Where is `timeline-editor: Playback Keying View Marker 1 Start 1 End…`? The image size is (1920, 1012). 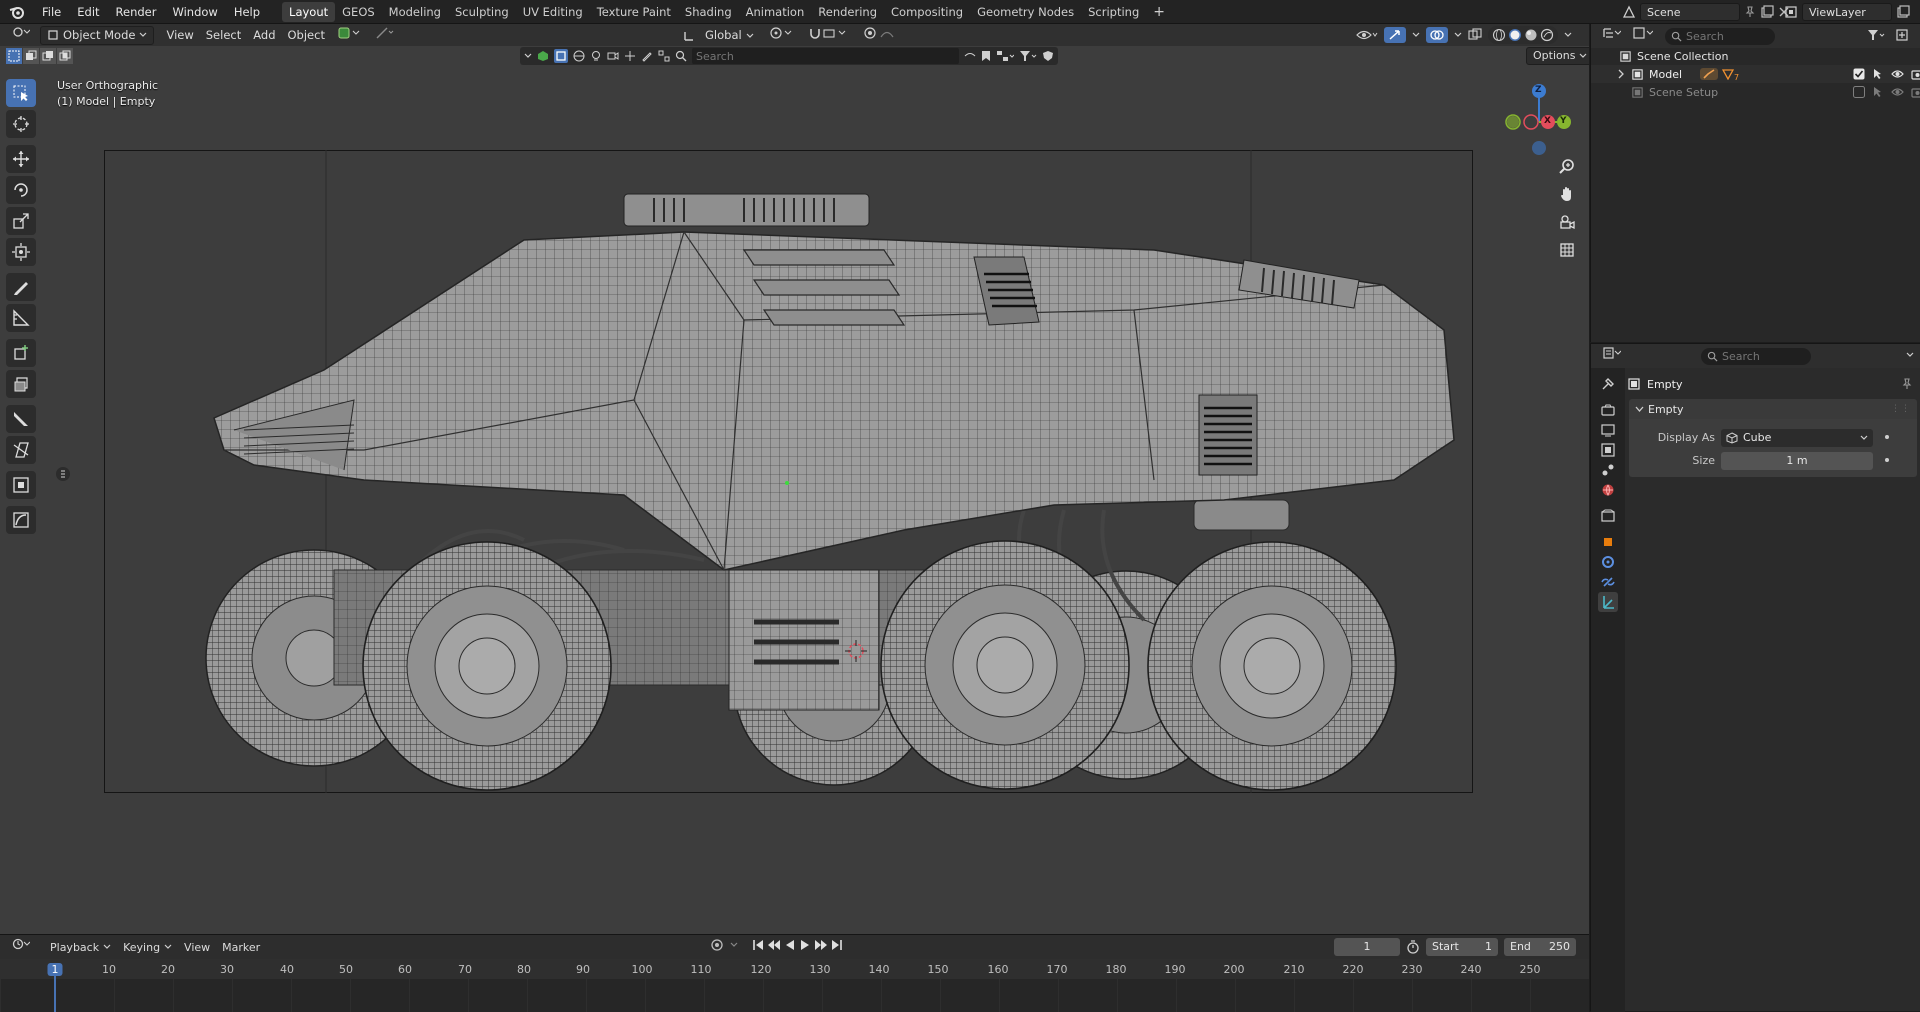 timeline-editor: Playback Keying View Marker 1 Start 1 End… is located at coordinates (794, 973).